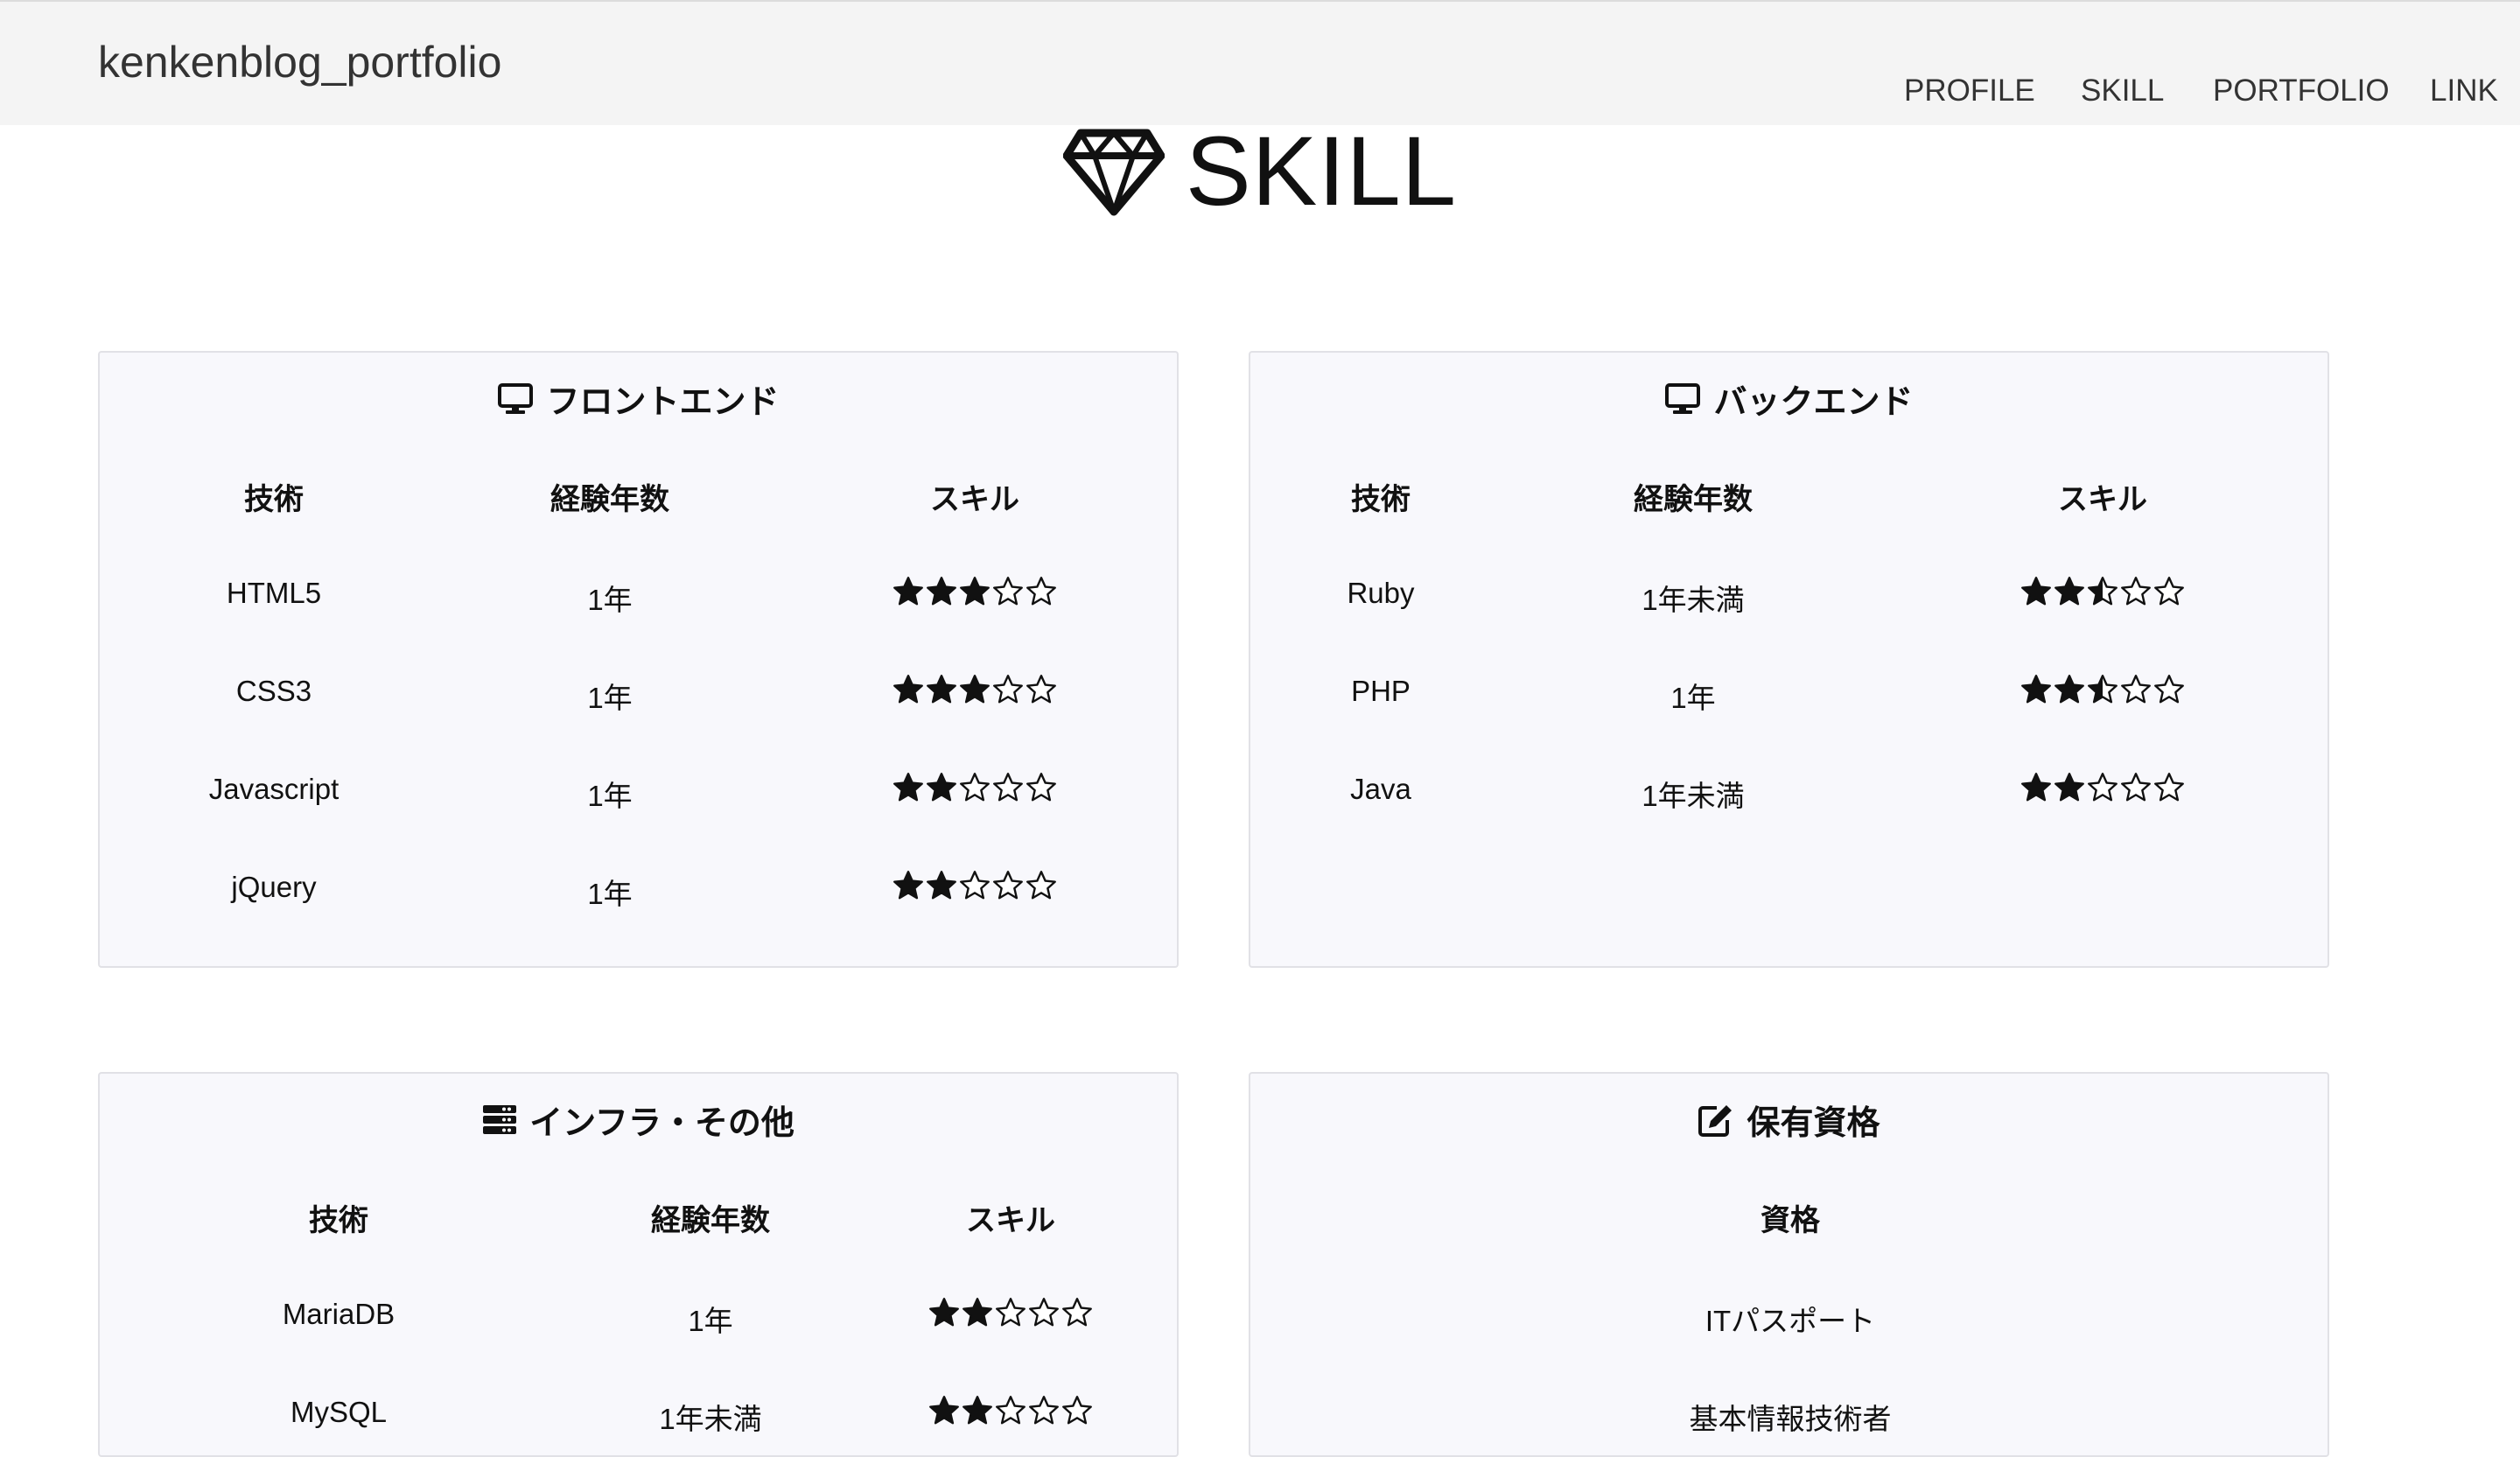 The width and height of the screenshot is (2520, 1457). I want to click on edit-icon, so click(1715, 1120).